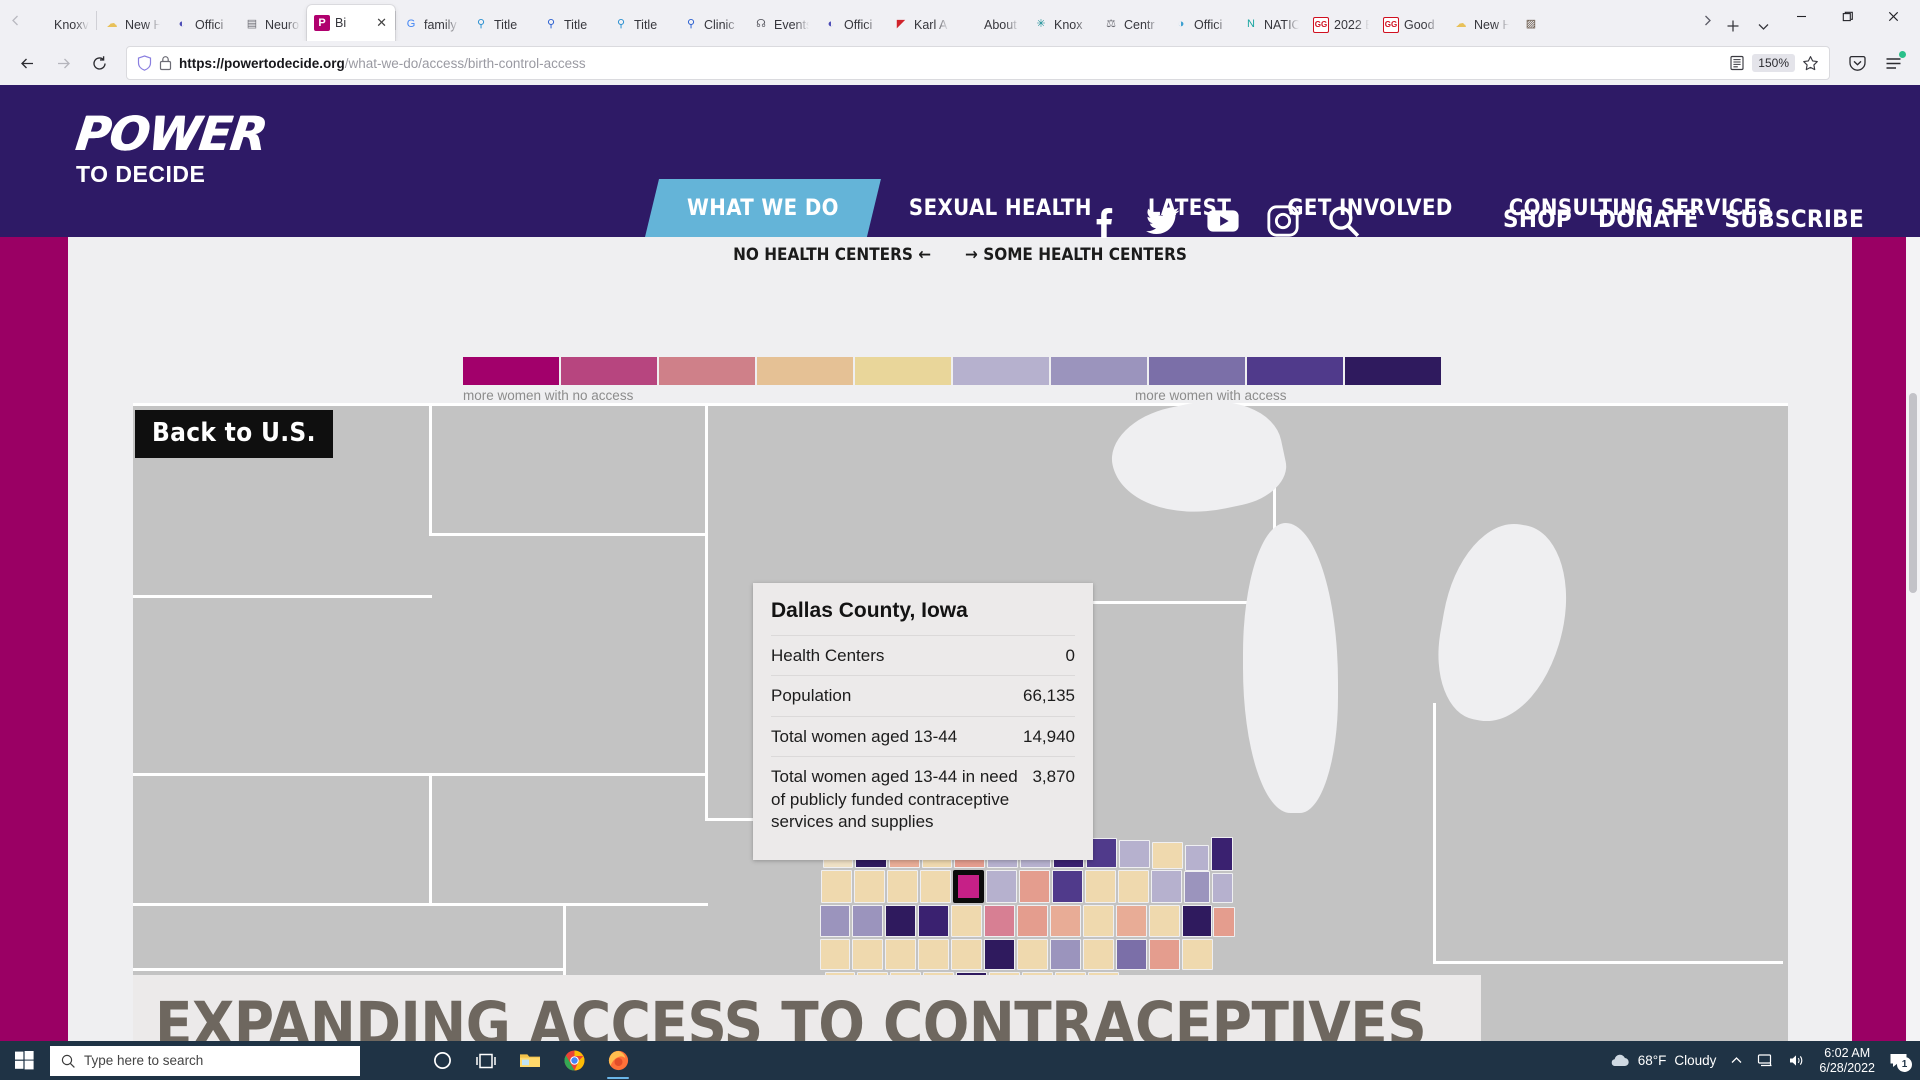 The width and height of the screenshot is (1920, 1080). What do you see at coordinates (1893, 63) in the screenshot?
I see `app-menu-button` at bounding box center [1893, 63].